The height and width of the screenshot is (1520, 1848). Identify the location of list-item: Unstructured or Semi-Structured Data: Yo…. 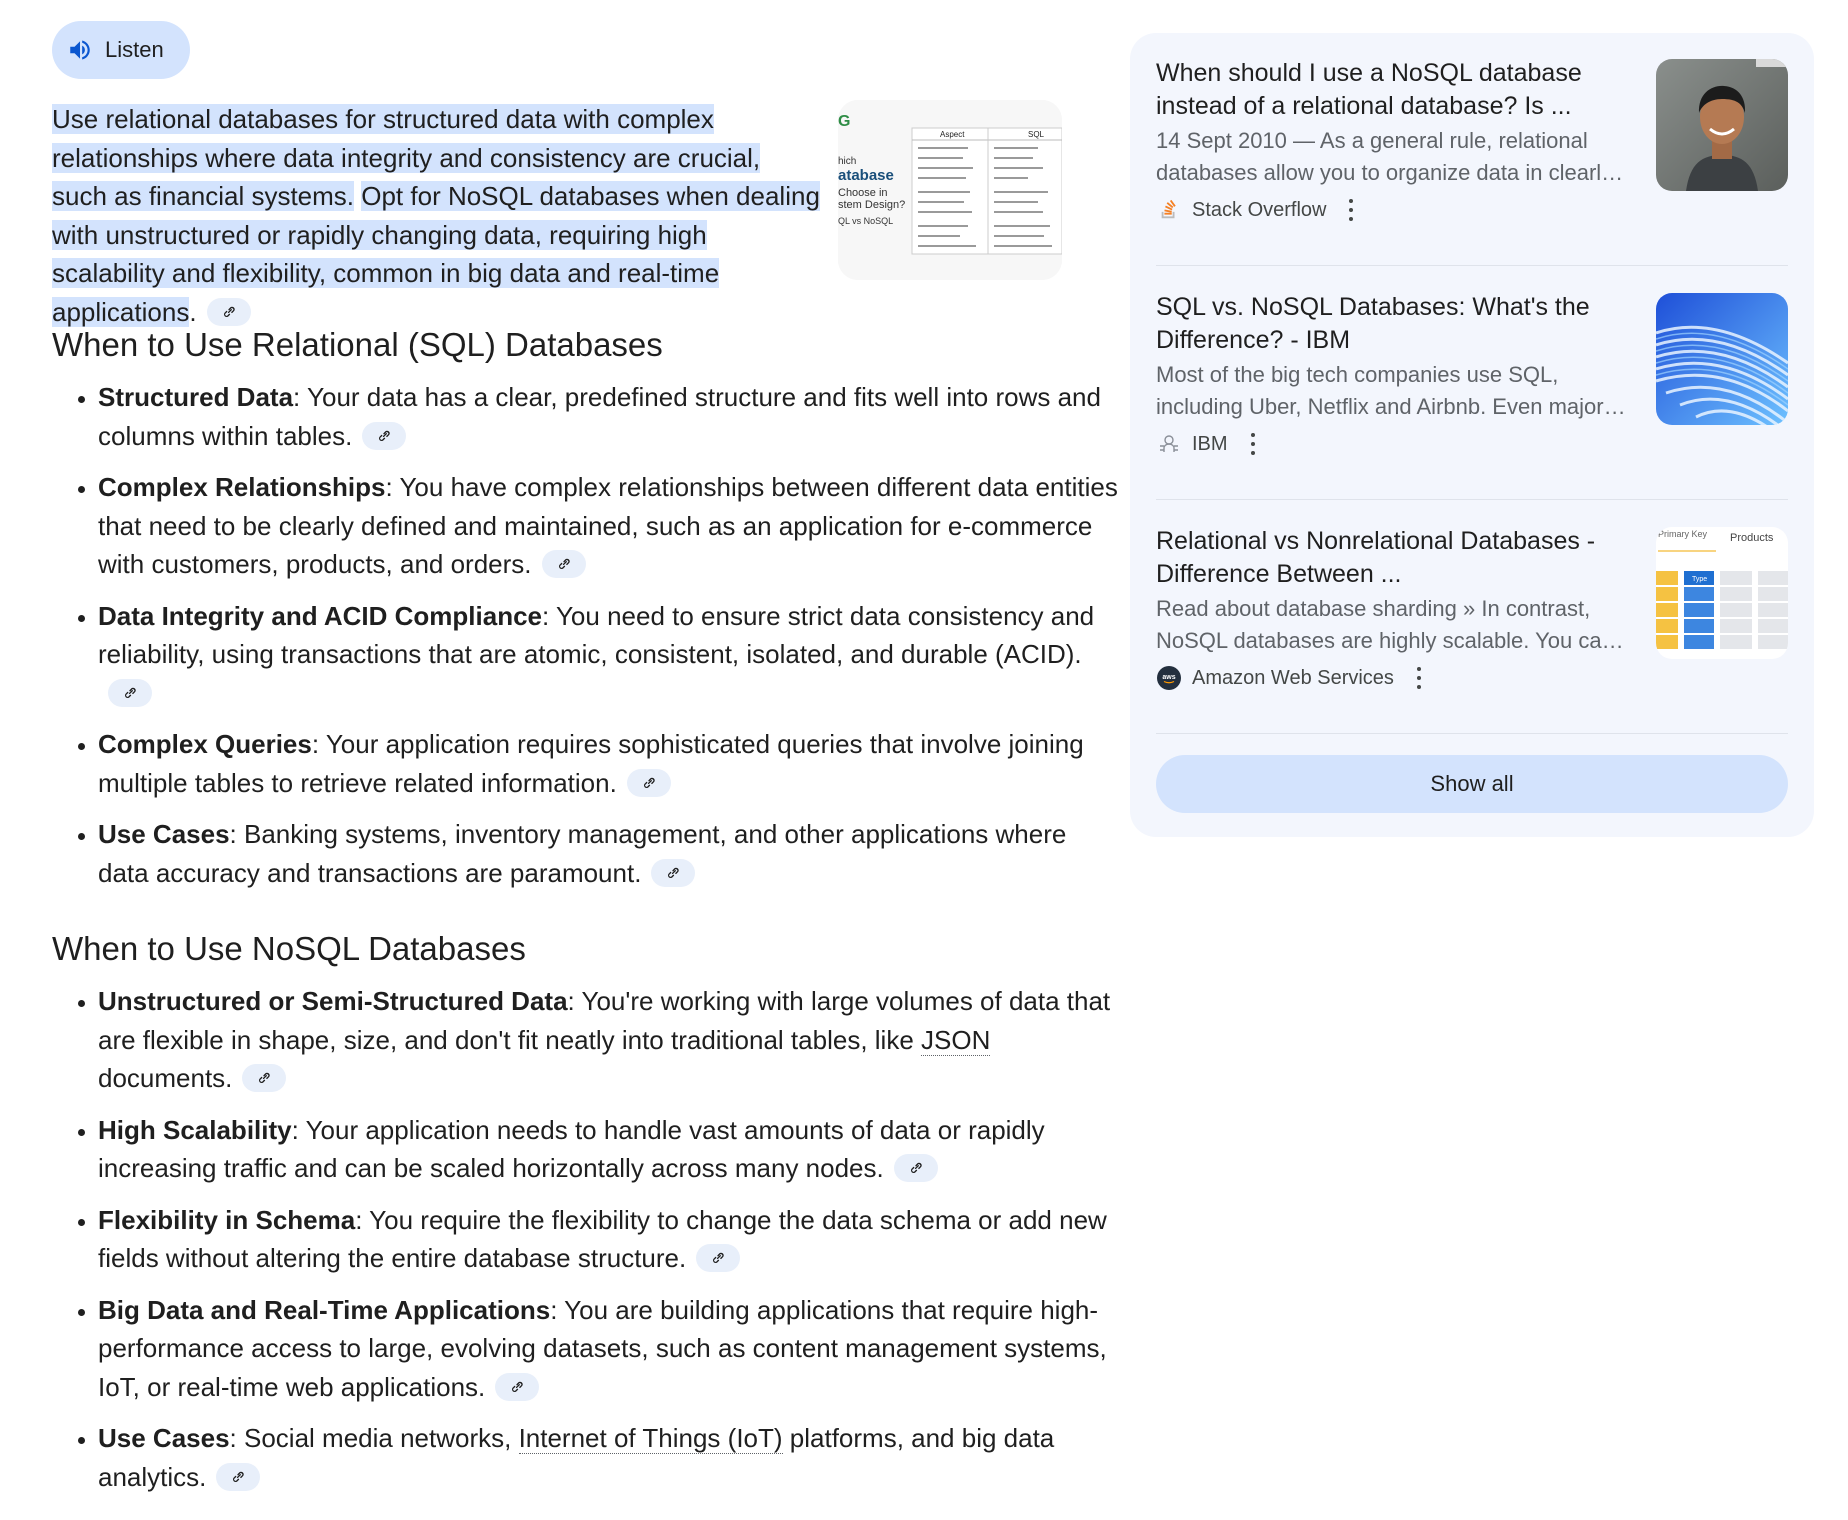
(608, 1040).